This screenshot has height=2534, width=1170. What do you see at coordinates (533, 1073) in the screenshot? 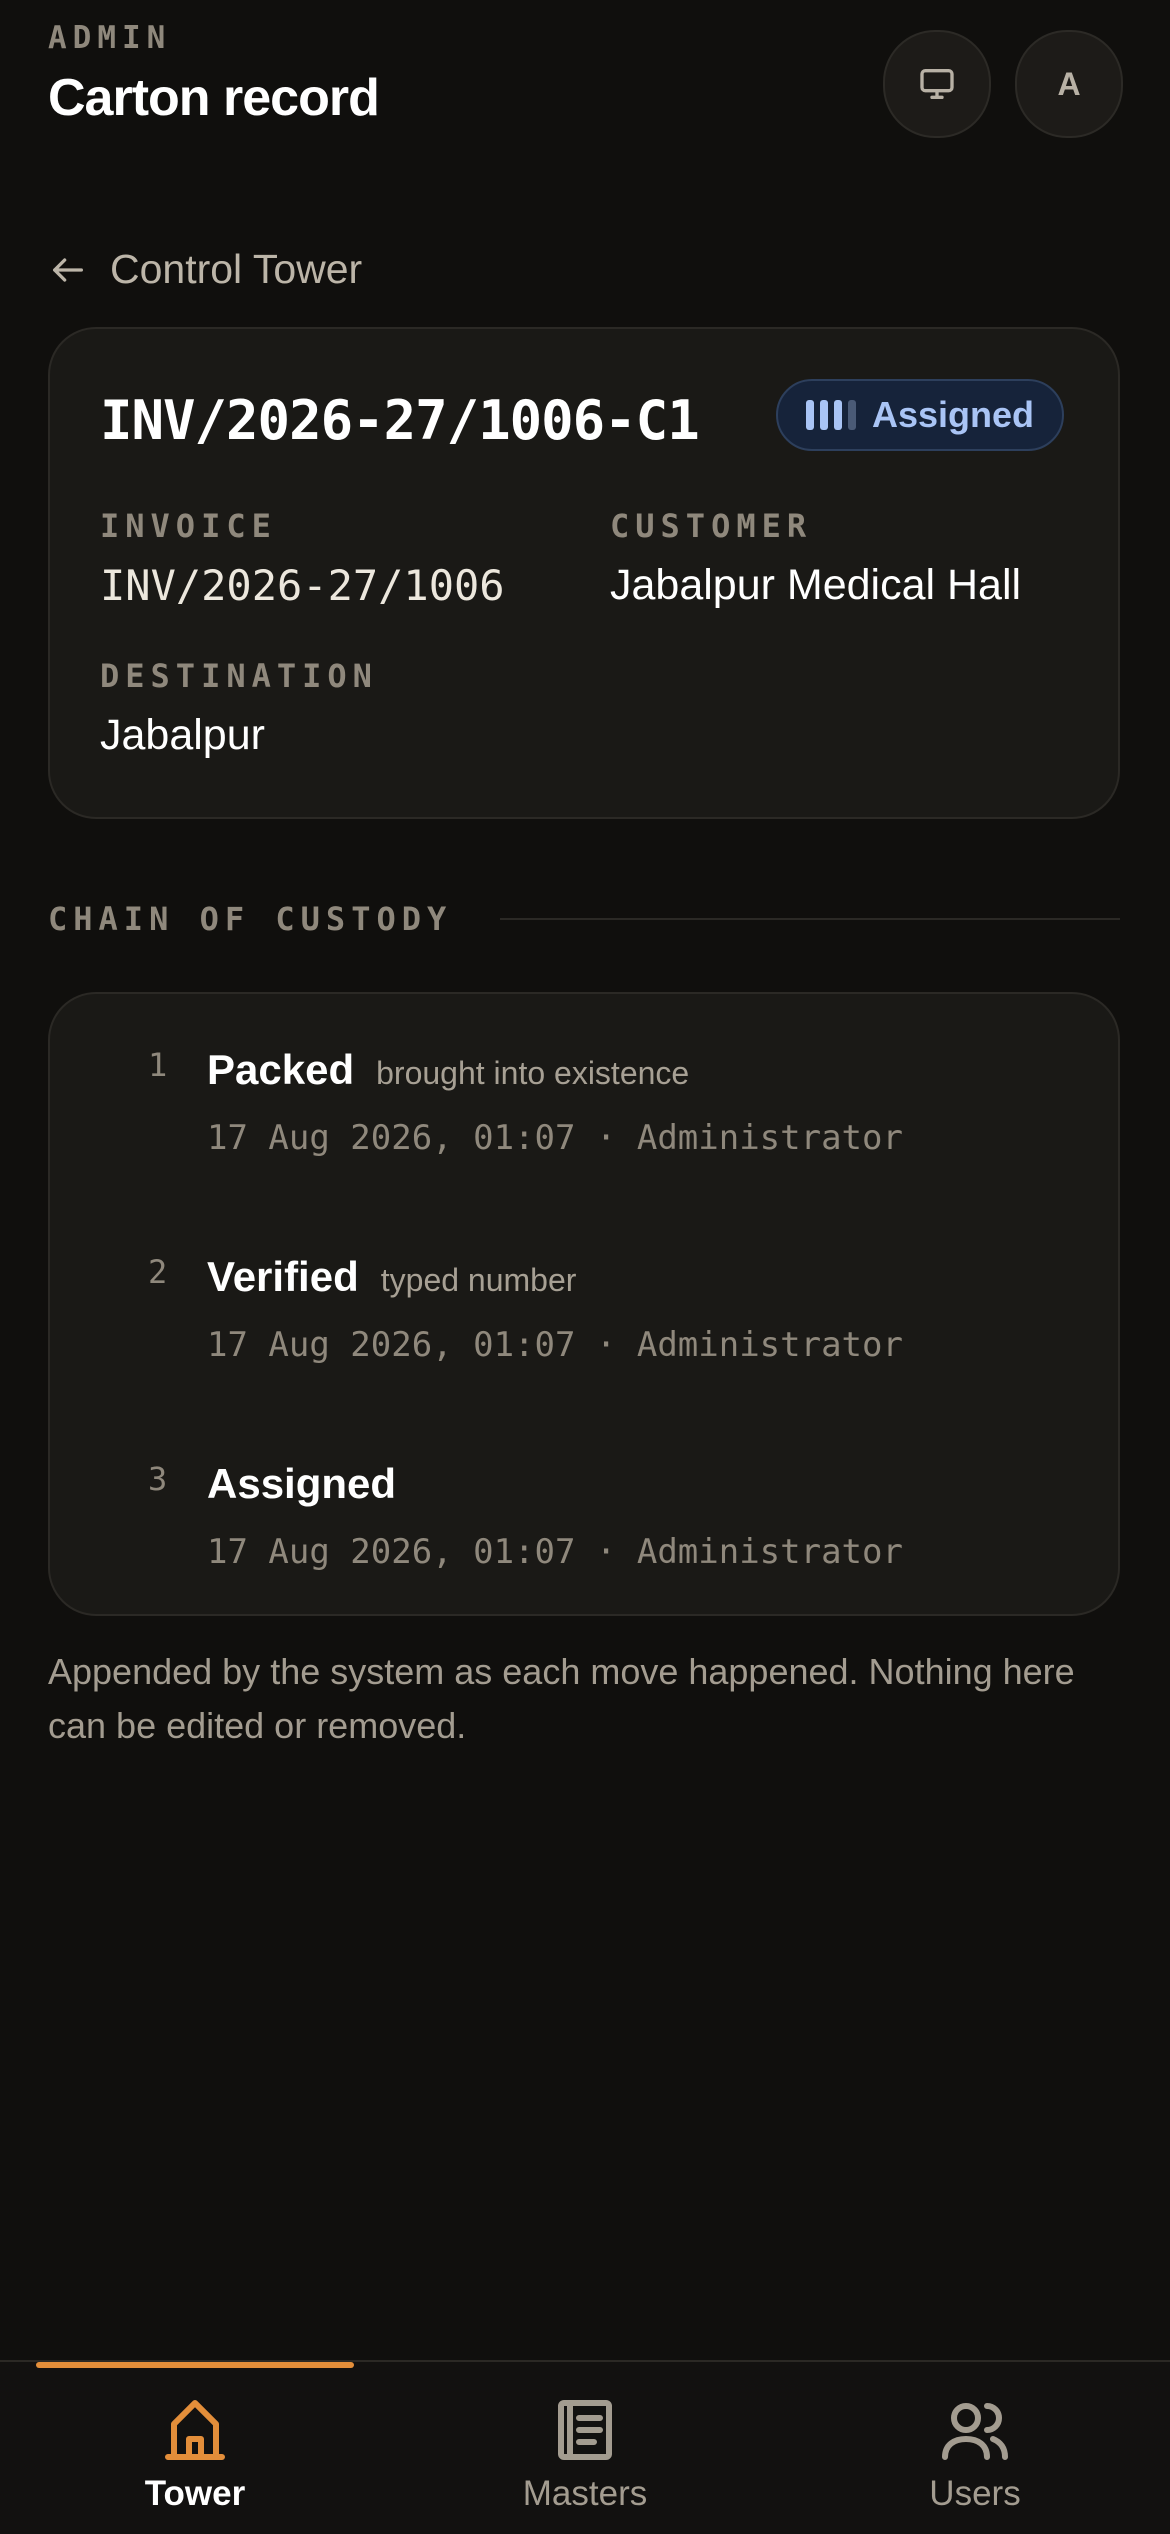
I see `event-note: brought into existence` at bounding box center [533, 1073].